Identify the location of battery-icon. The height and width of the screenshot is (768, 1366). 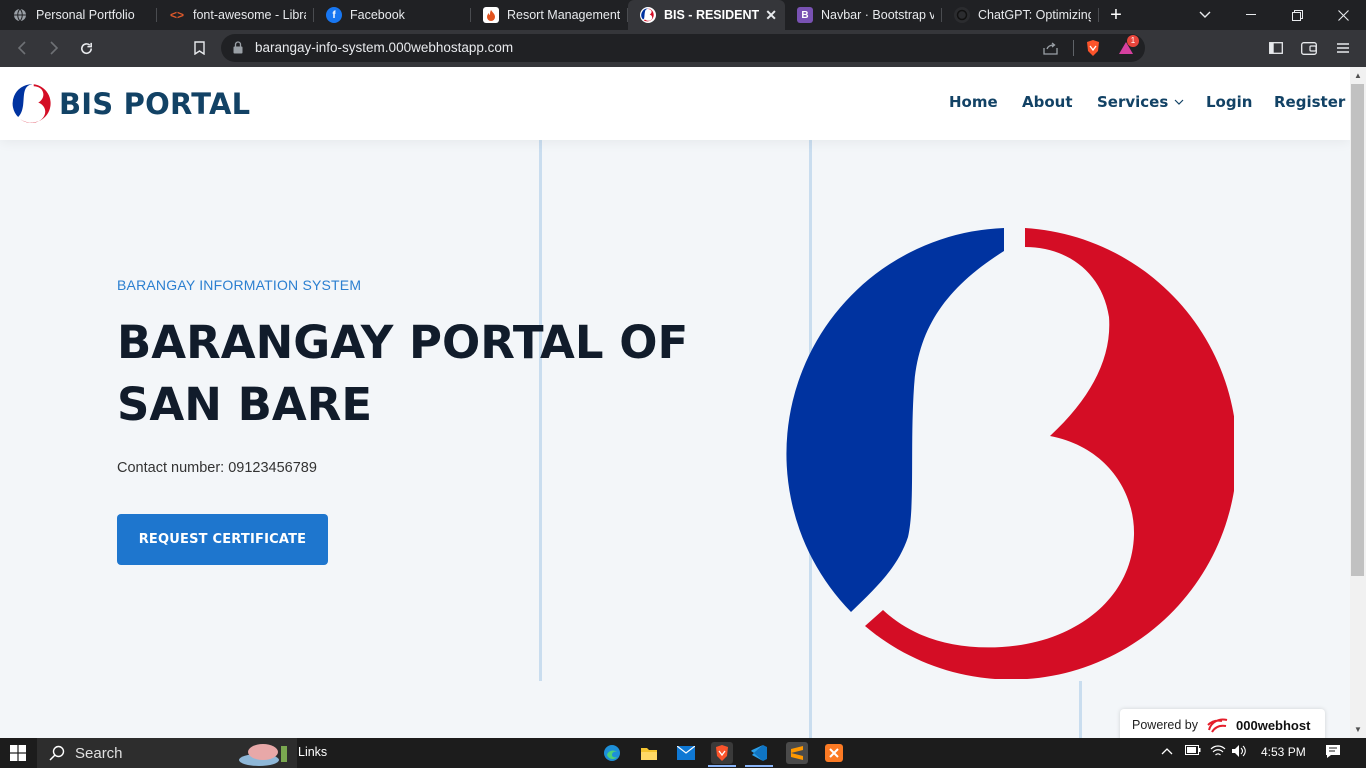
(1193, 751).